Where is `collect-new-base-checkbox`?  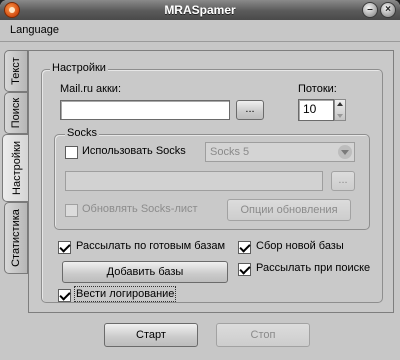 collect-new-base-checkbox is located at coordinates (244, 247).